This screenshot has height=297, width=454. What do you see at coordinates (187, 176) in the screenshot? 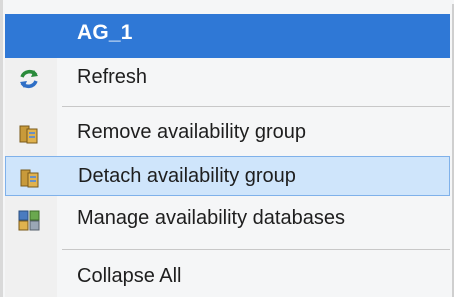
I see `menu-item-label: Detach availability group` at bounding box center [187, 176].